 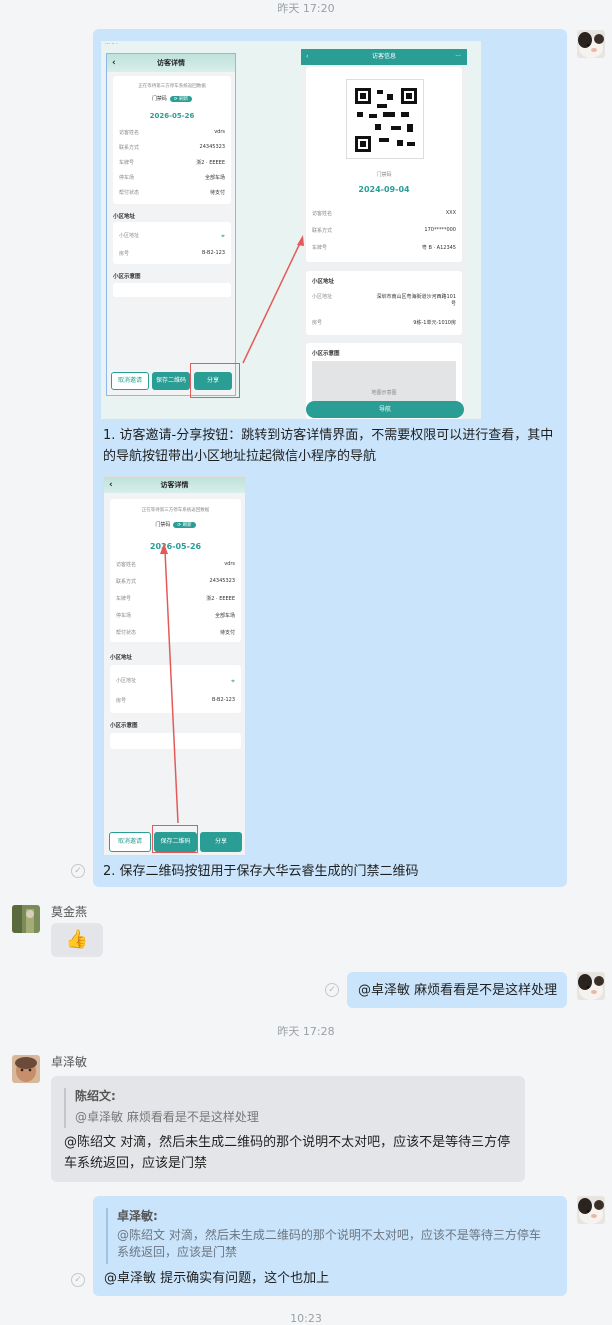 I want to click on quote-author: 陈绍文:, so click(x=95, y=1096).